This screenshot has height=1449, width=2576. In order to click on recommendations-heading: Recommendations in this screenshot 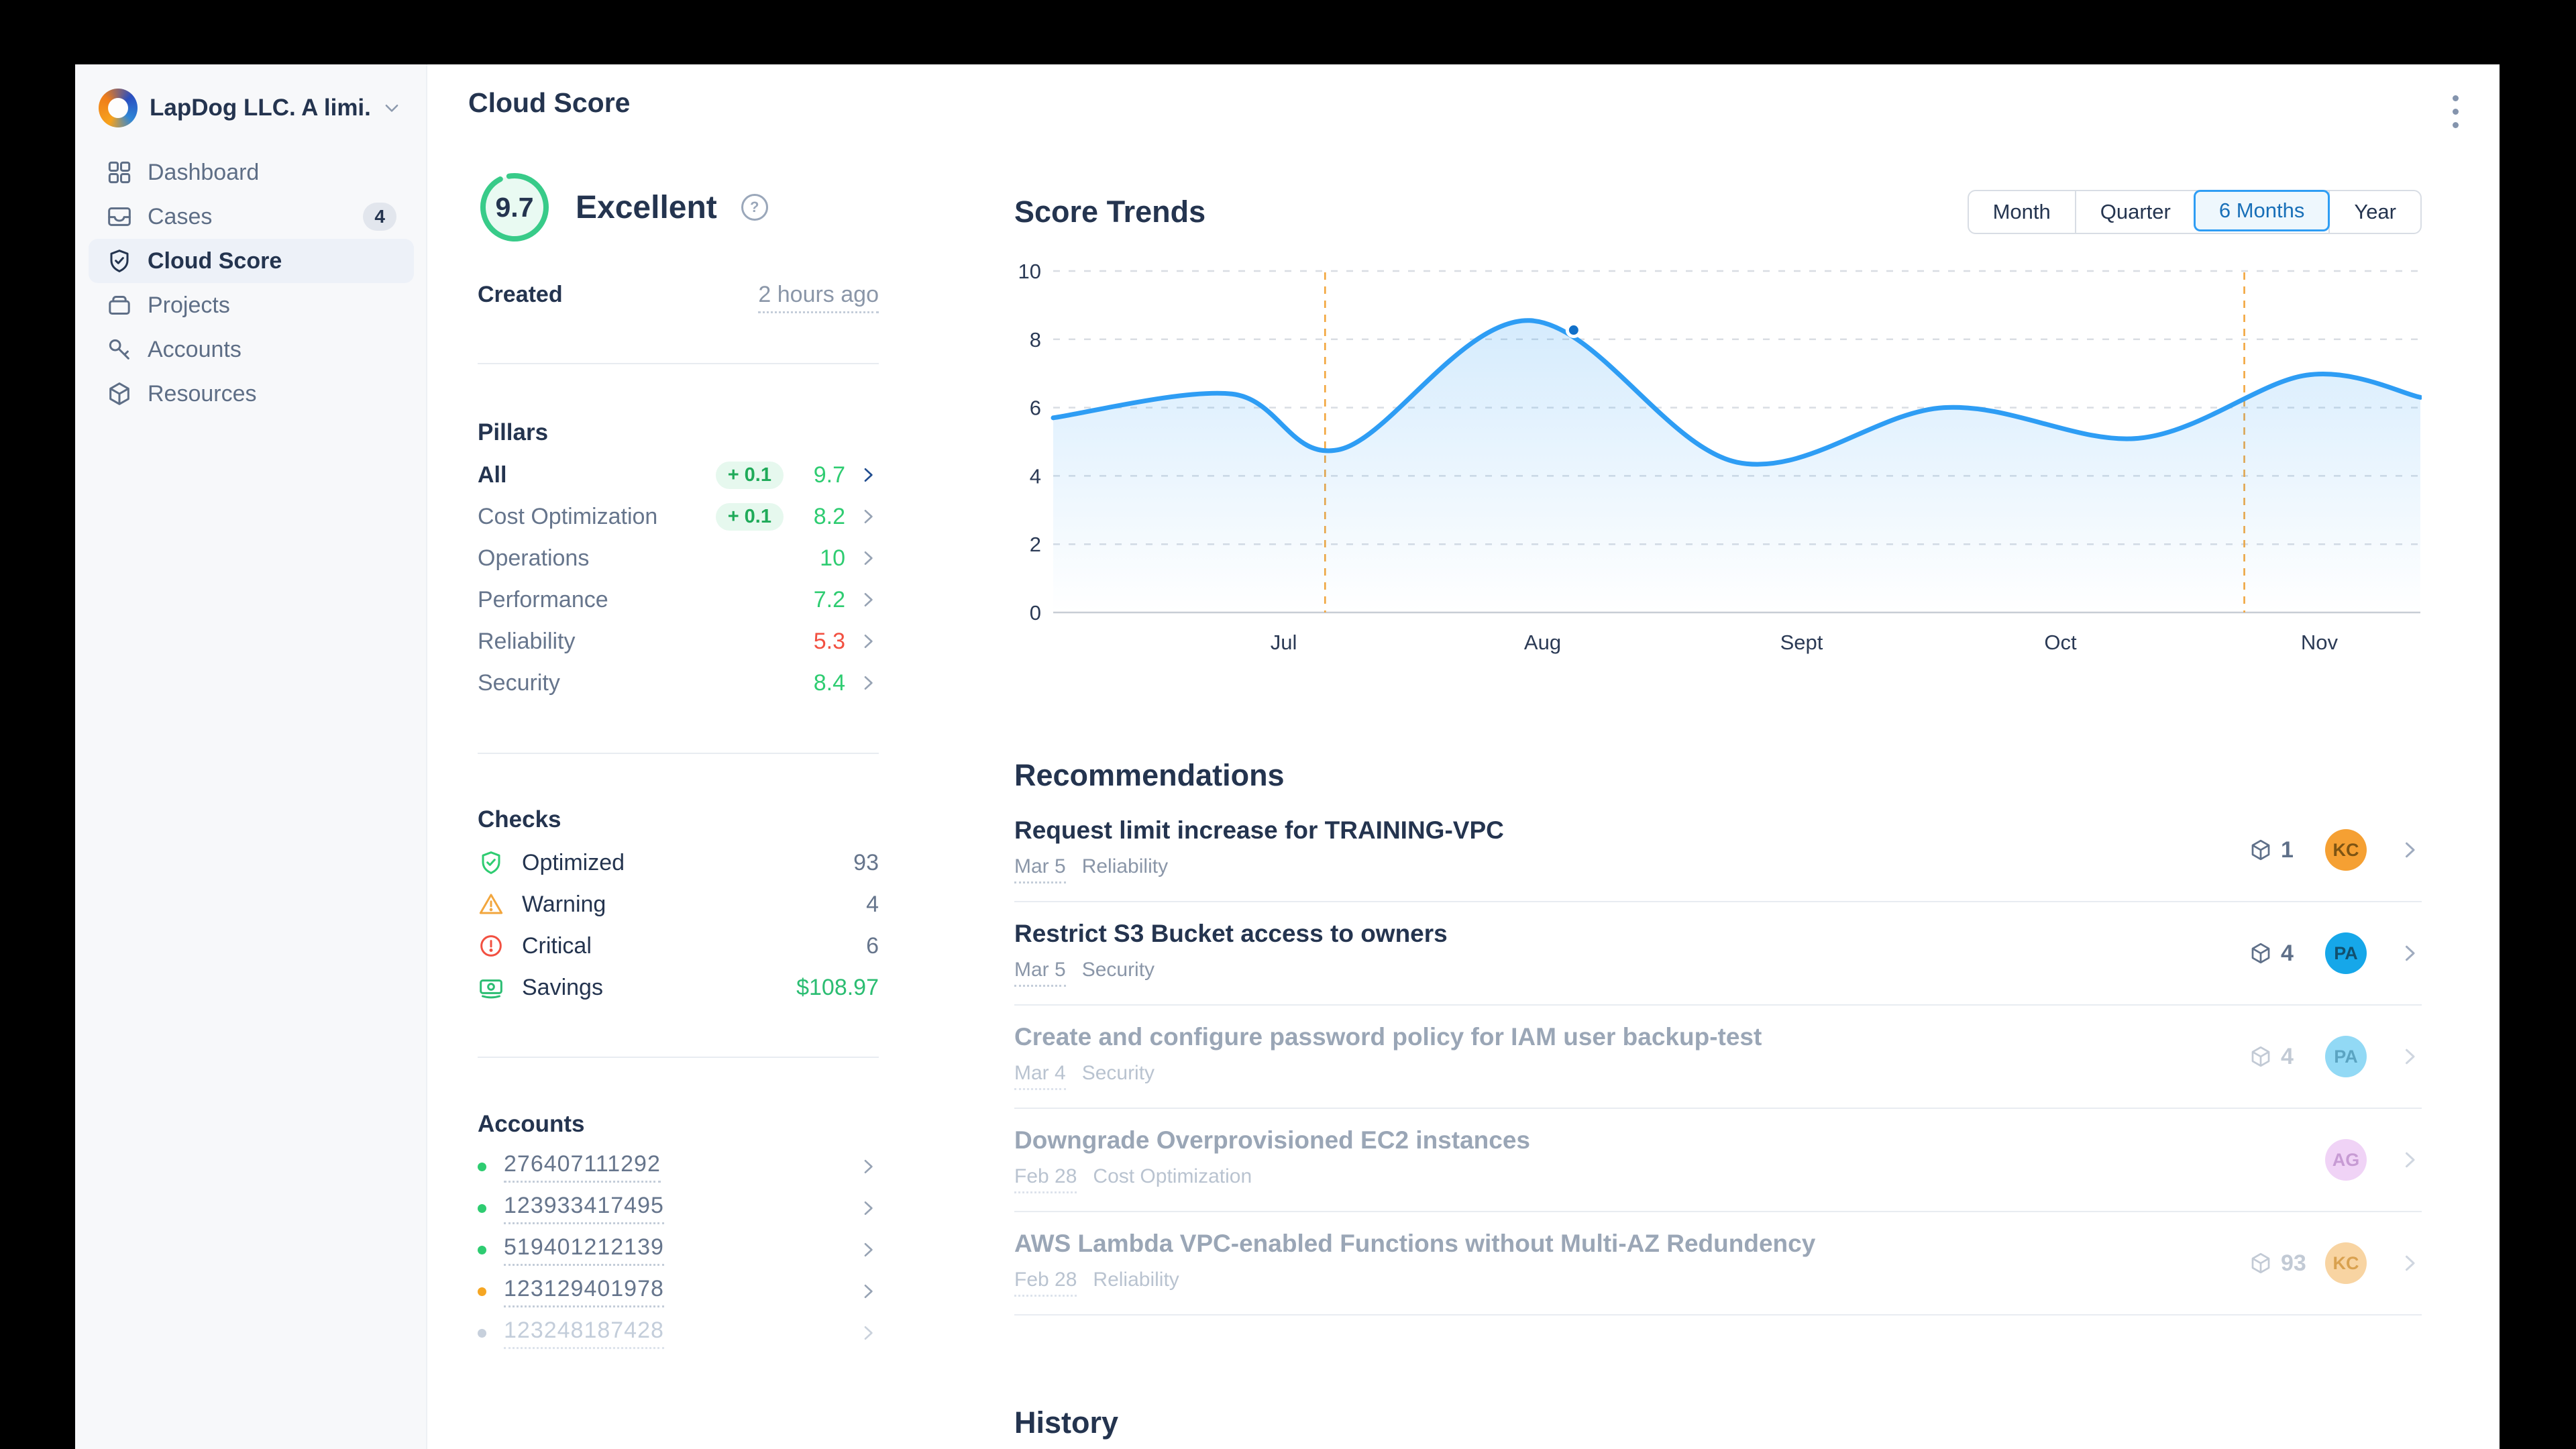, I will do `click(1149, 775)`.